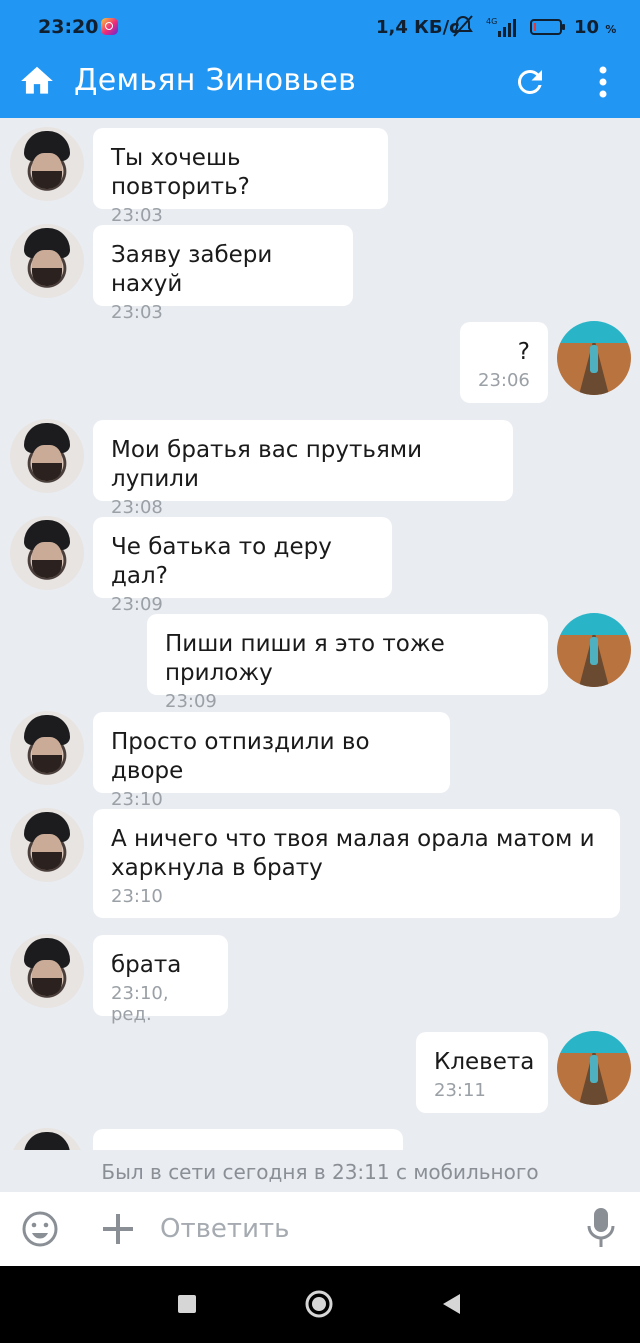 The image size is (640, 1343). Describe the element at coordinates (146, 965) in the screenshot. I see `message-text: брата` at that location.